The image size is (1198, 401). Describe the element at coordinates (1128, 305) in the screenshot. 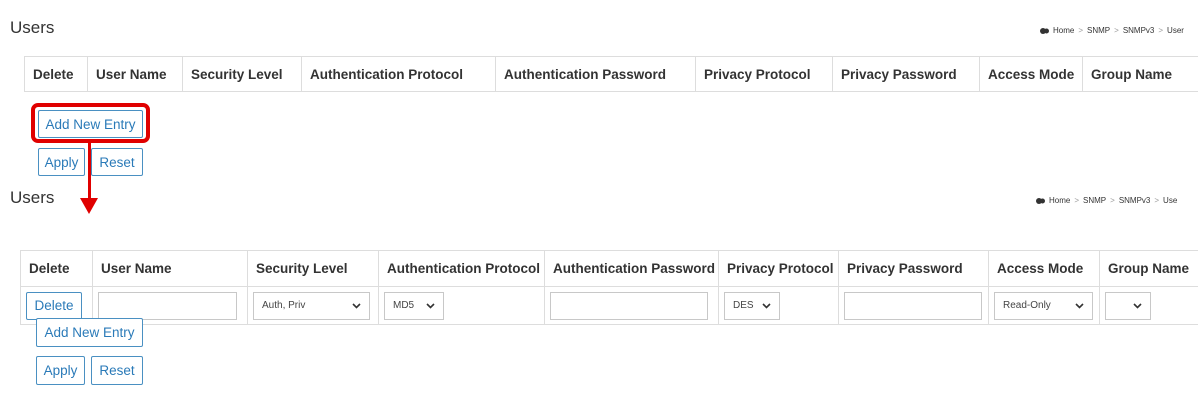

I see `group-name-select` at that location.